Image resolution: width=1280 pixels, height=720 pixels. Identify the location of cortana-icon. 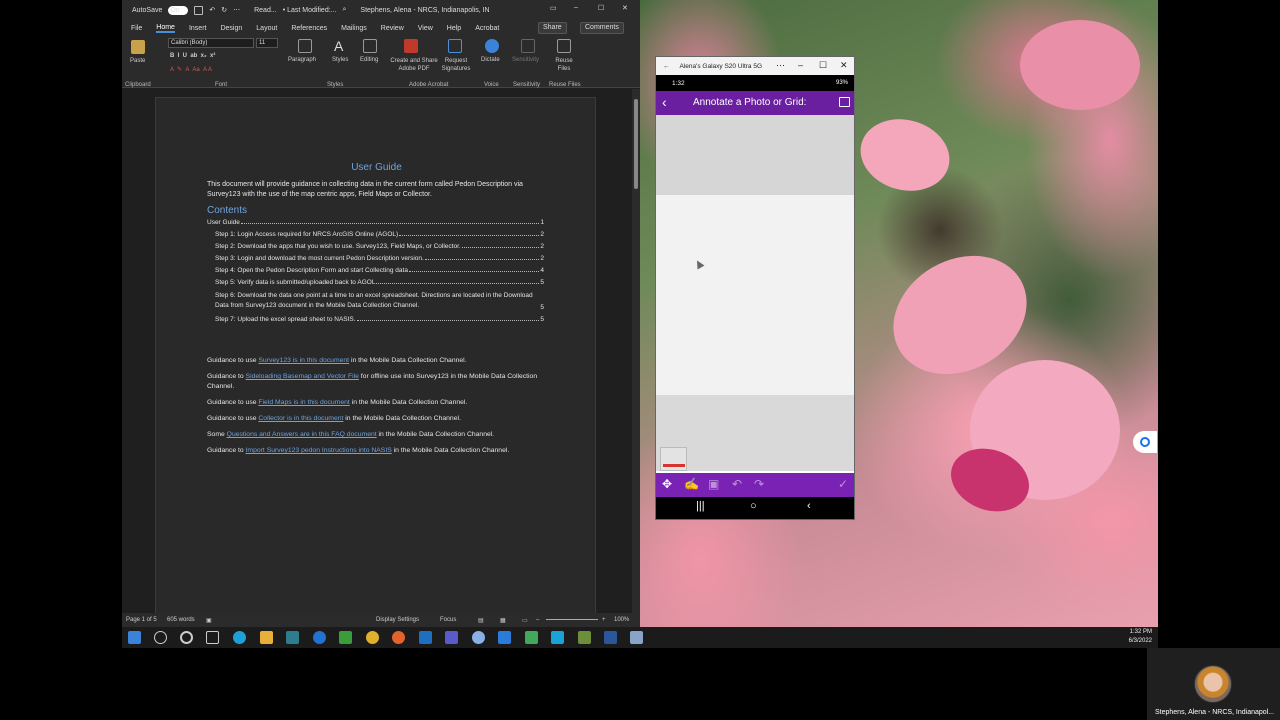
(186, 637).